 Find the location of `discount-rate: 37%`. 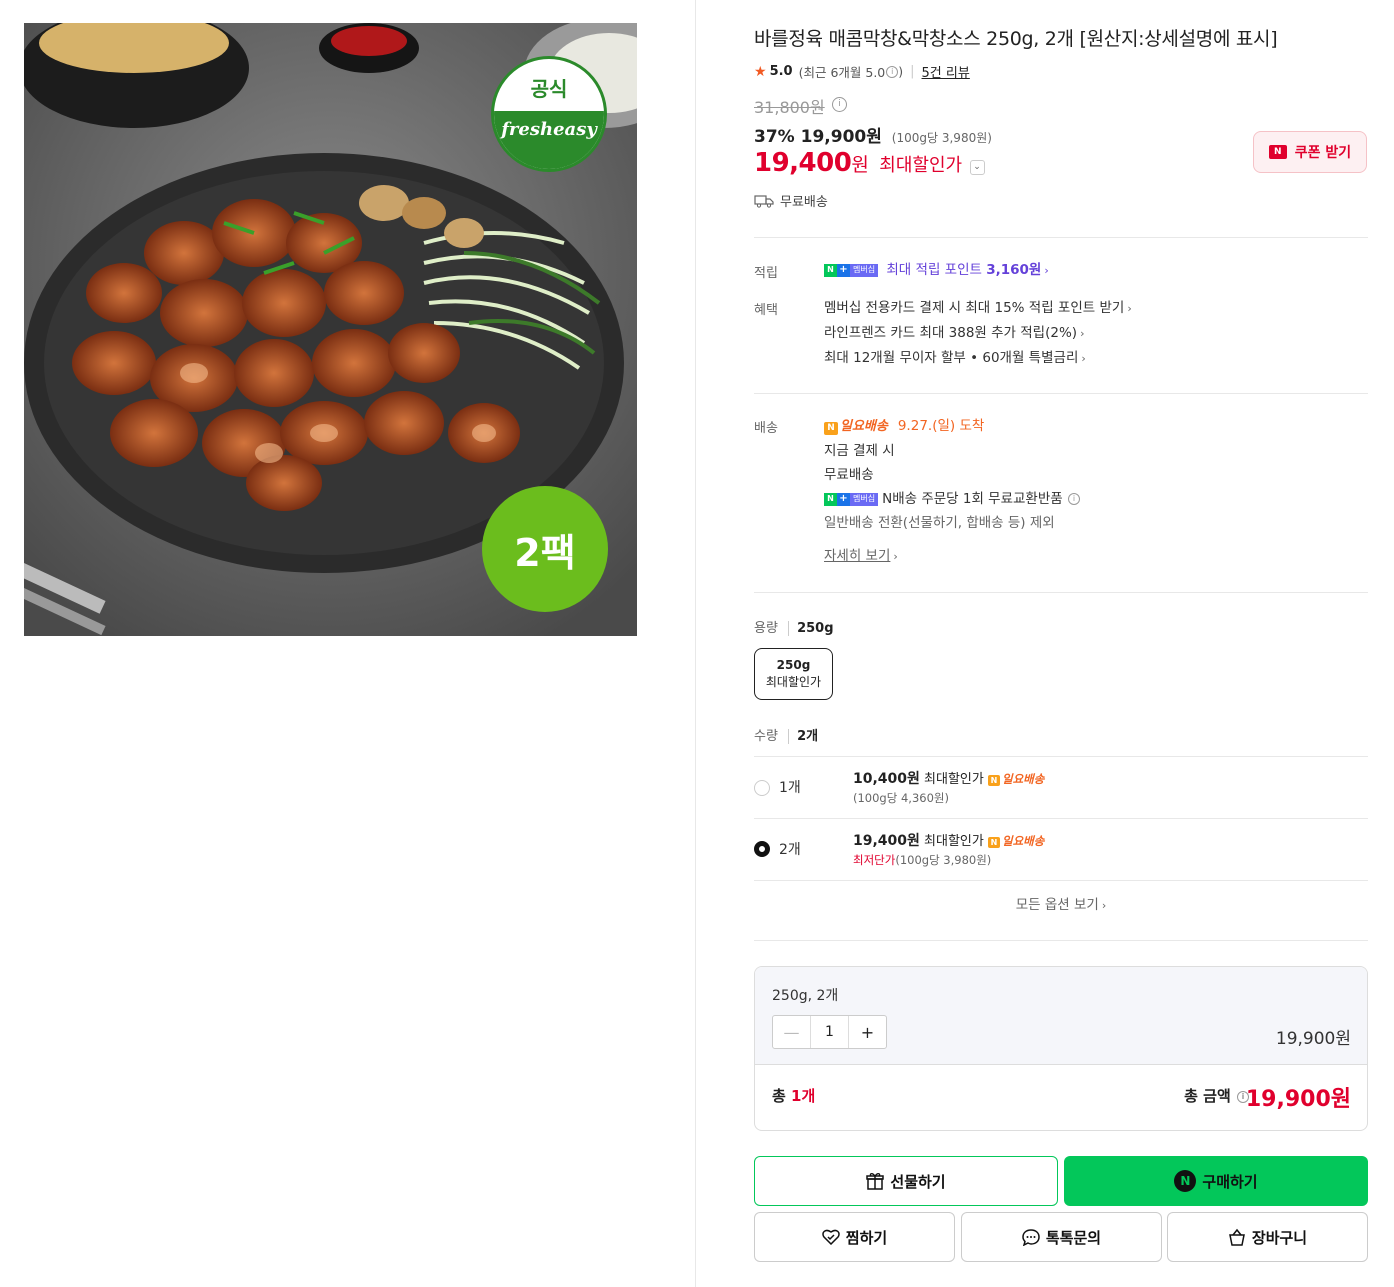

discount-rate: 37% is located at coordinates (774, 137).